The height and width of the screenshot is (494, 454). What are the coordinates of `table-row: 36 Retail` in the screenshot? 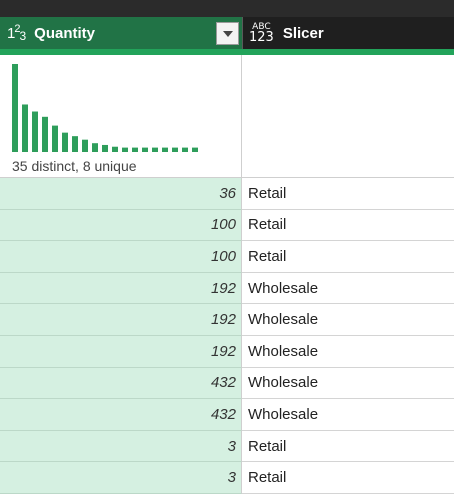 It's located at (227, 194).